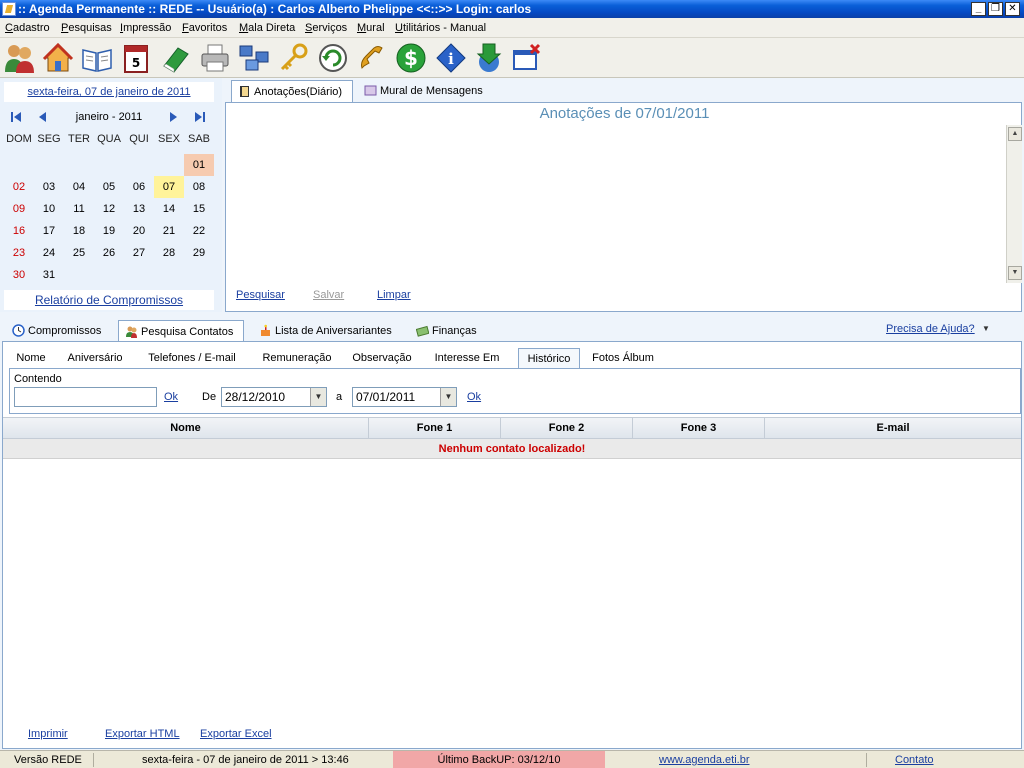  I want to click on contendo-input, so click(85, 397).